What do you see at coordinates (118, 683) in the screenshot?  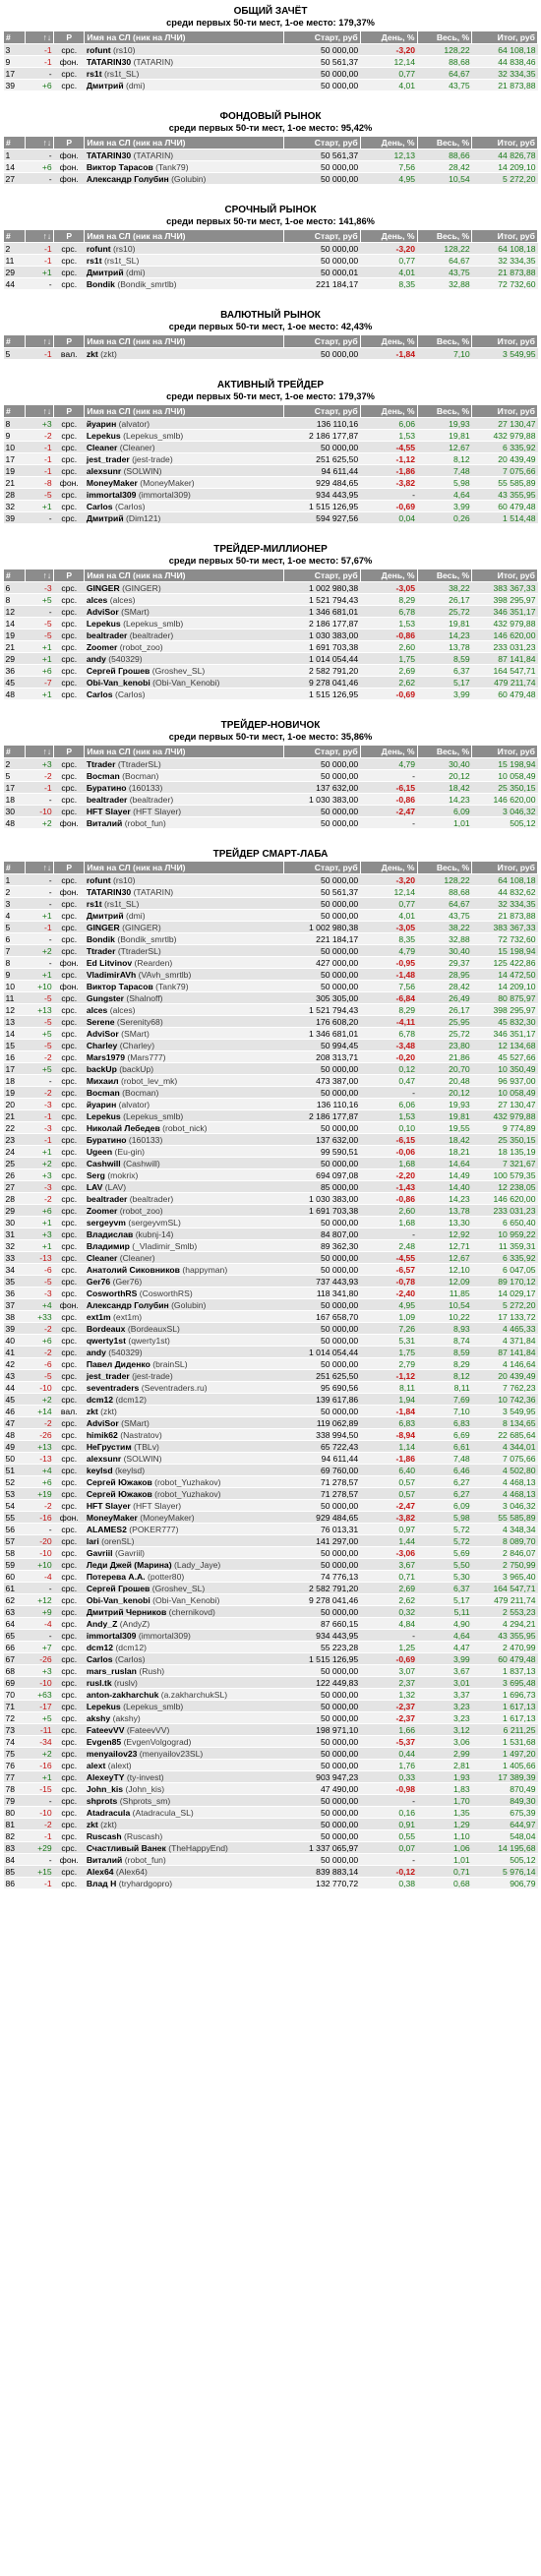 I see `participant-name: Obi-Van_kenobi` at bounding box center [118, 683].